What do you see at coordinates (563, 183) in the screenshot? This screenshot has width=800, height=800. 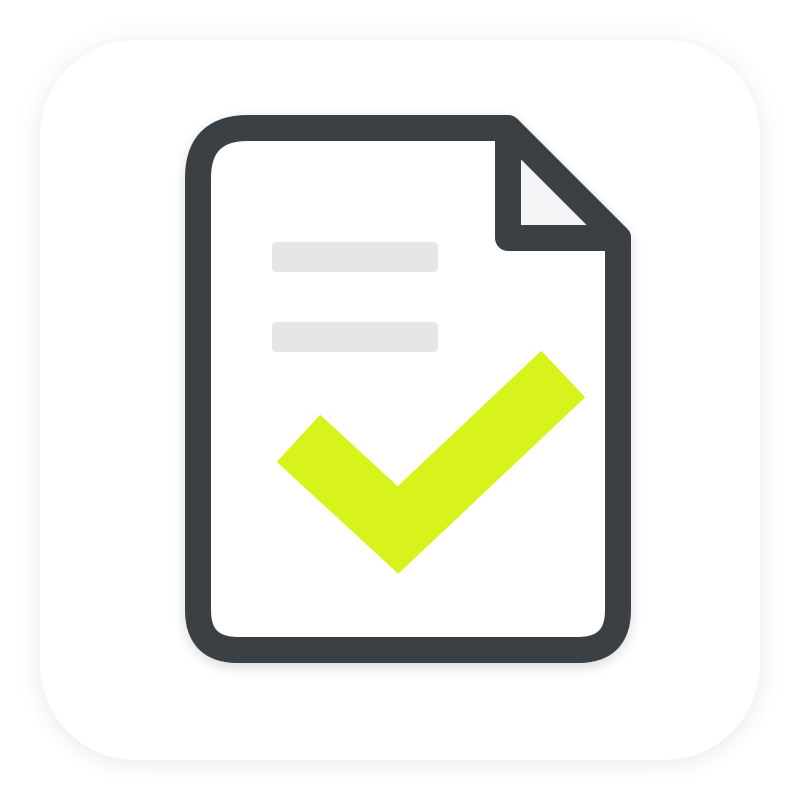 I see `document-folded-corner` at bounding box center [563, 183].